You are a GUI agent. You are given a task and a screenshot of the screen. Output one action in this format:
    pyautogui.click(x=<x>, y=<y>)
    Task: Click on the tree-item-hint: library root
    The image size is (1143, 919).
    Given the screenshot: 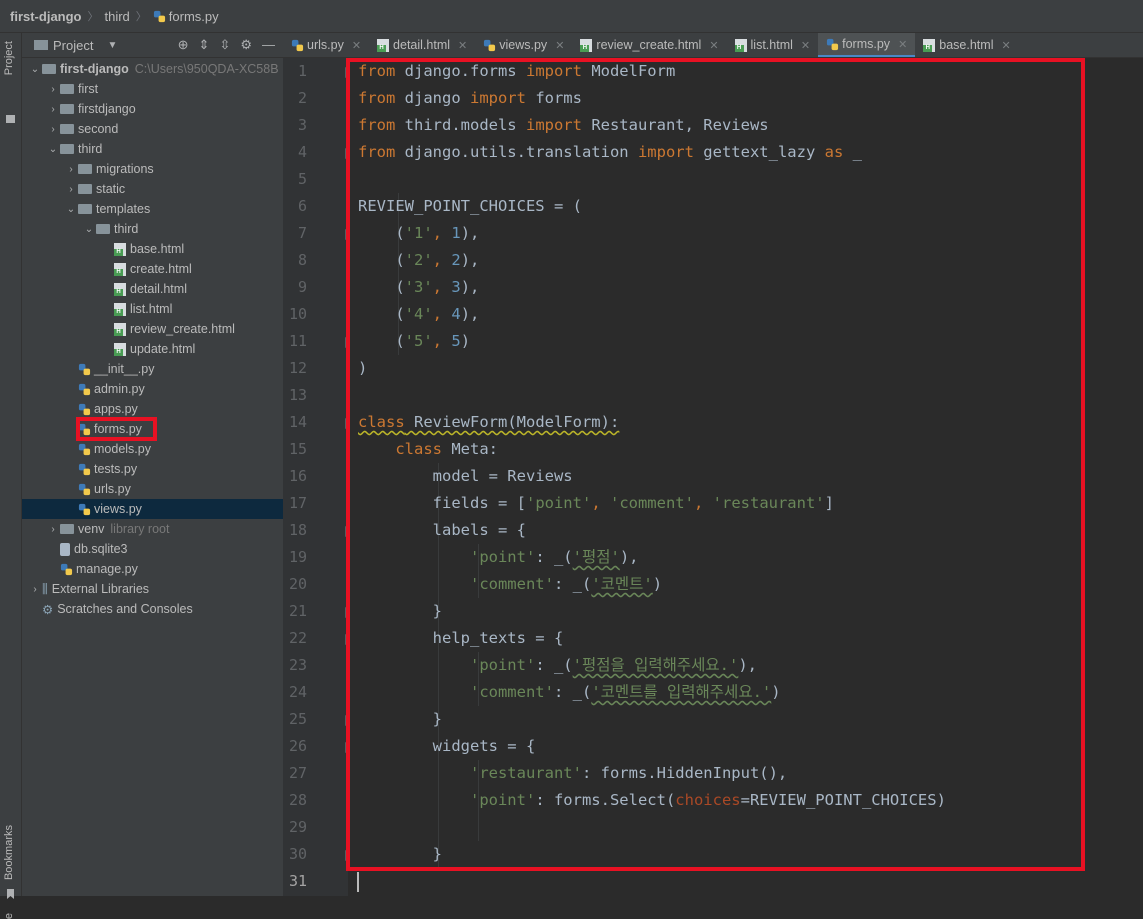 What is the action you would take?
    pyautogui.click(x=140, y=529)
    